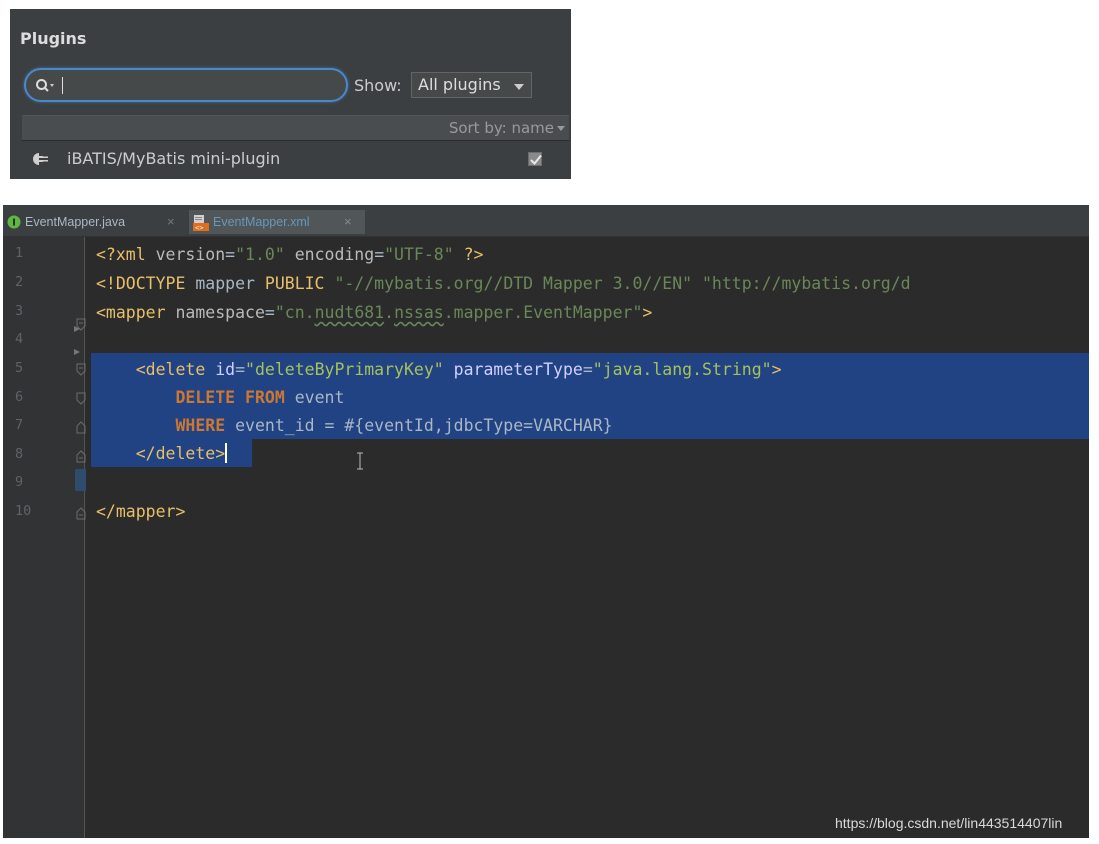 The image size is (1099, 844). I want to click on sort-by-dropdown: Sort by: name, so click(507, 128).